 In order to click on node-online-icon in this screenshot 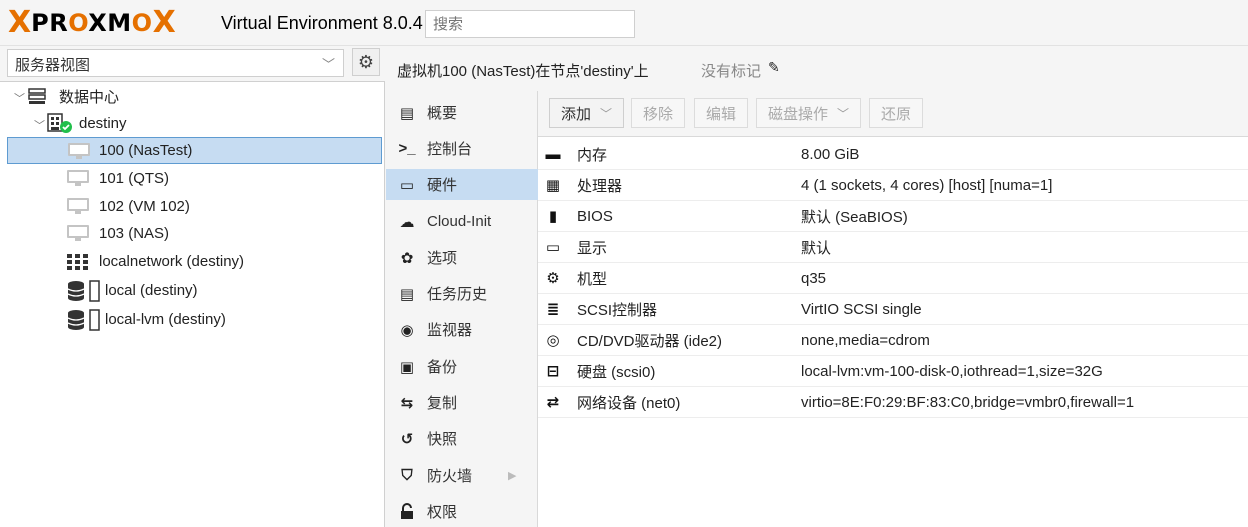, I will do `click(59, 123)`.